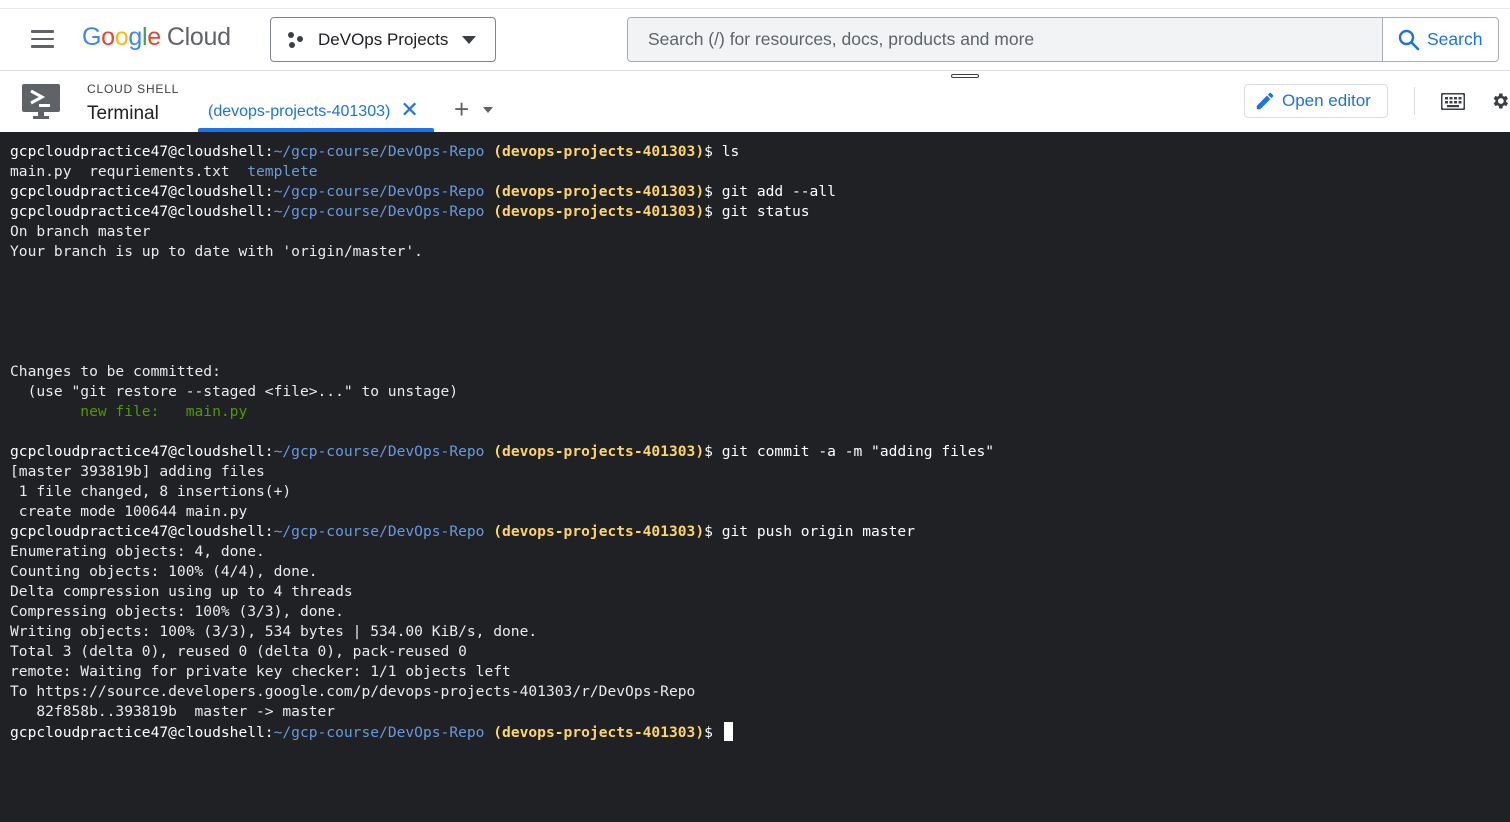 This screenshot has height=822, width=1510. I want to click on ls-directory: templete, so click(282, 171).